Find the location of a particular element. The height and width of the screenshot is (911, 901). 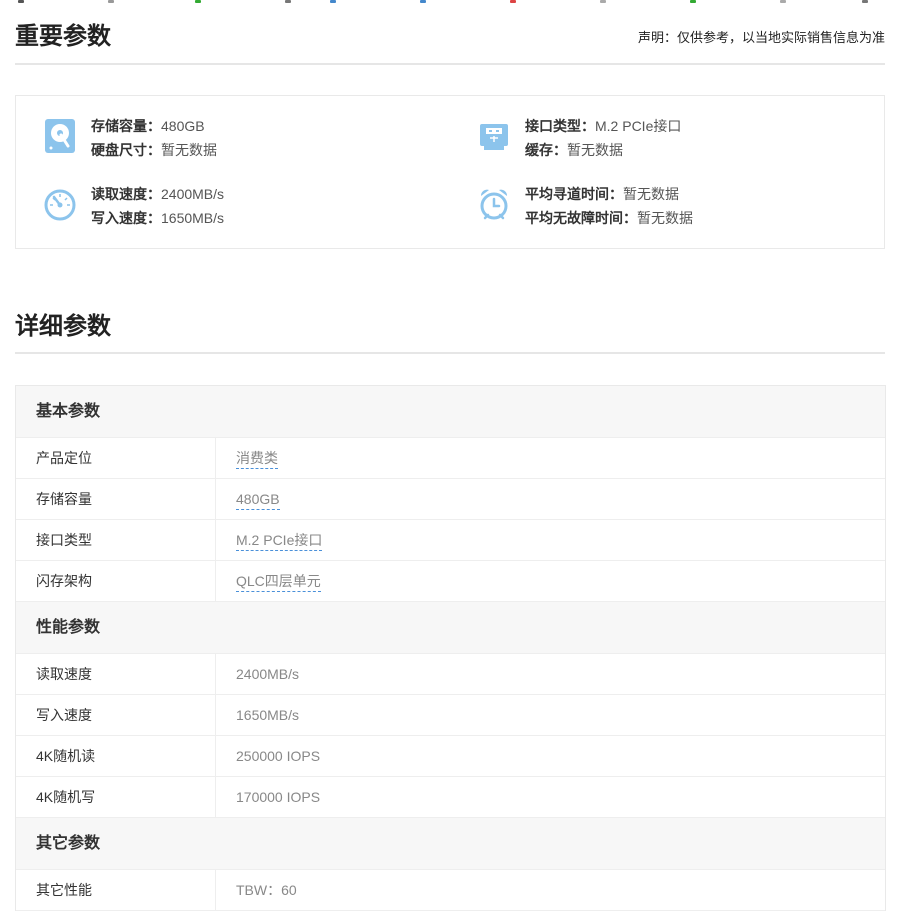

param-key: 4K随机写 is located at coordinates (116, 797).